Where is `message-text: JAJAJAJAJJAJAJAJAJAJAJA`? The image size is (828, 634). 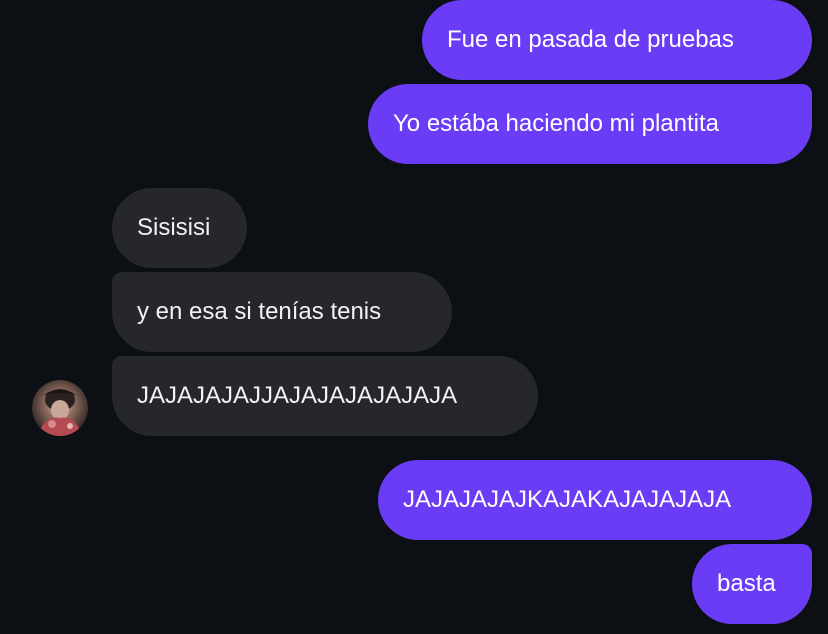
message-text: JAJAJAJAJJAJAJAJAJAJAJA is located at coordinates (297, 395).